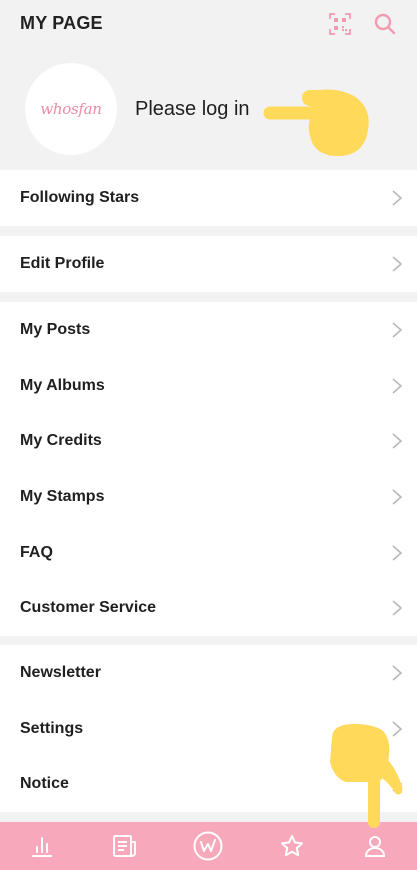 The width and height of the screenshot is (417, 870). What do you see at coordinates (208, 608) in the screenshot?
I see `menu-item-customer-service: Customer Service` at bounding box center [208, 608].